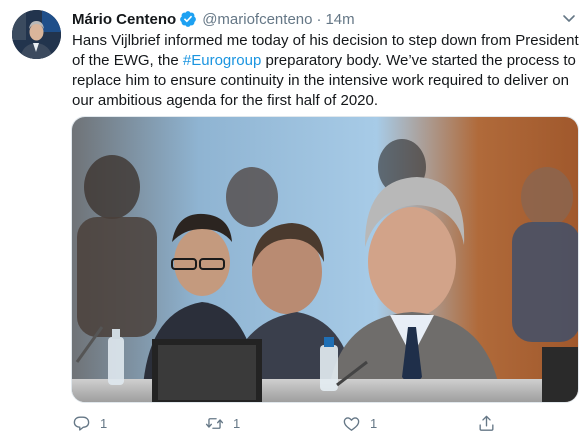 Image resolution: width=587 pixels, height=446 pixels. I want to click on hashtag-link: #Eurogroup, so click(222, 60).